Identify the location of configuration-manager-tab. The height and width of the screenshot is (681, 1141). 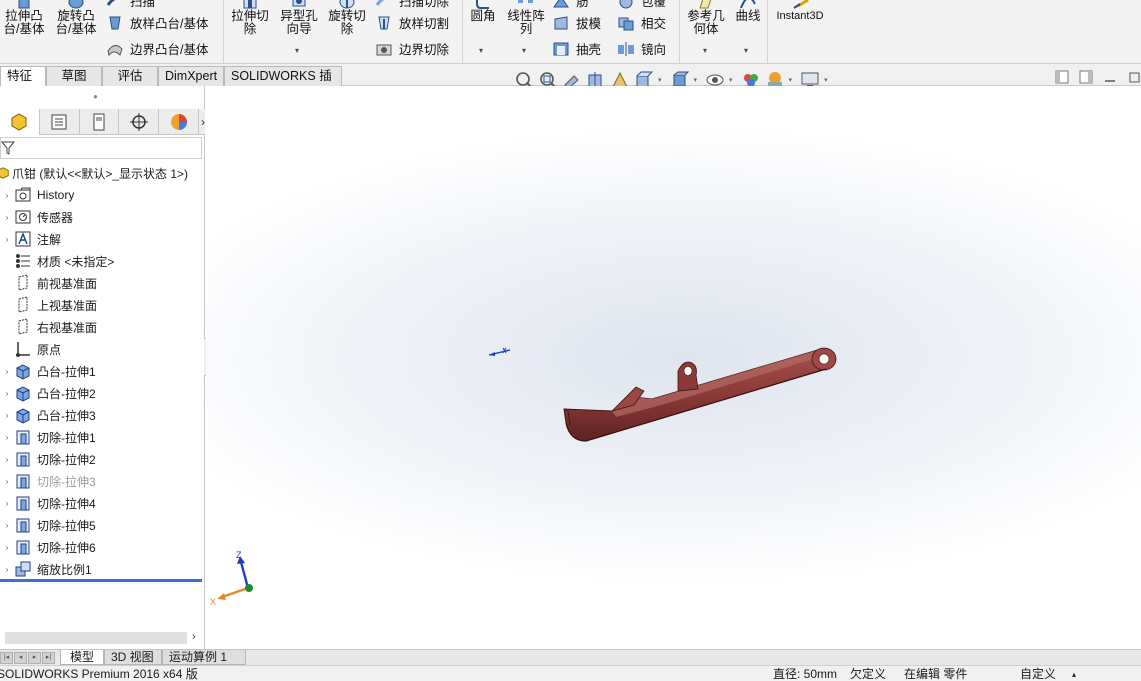
(100, 122).